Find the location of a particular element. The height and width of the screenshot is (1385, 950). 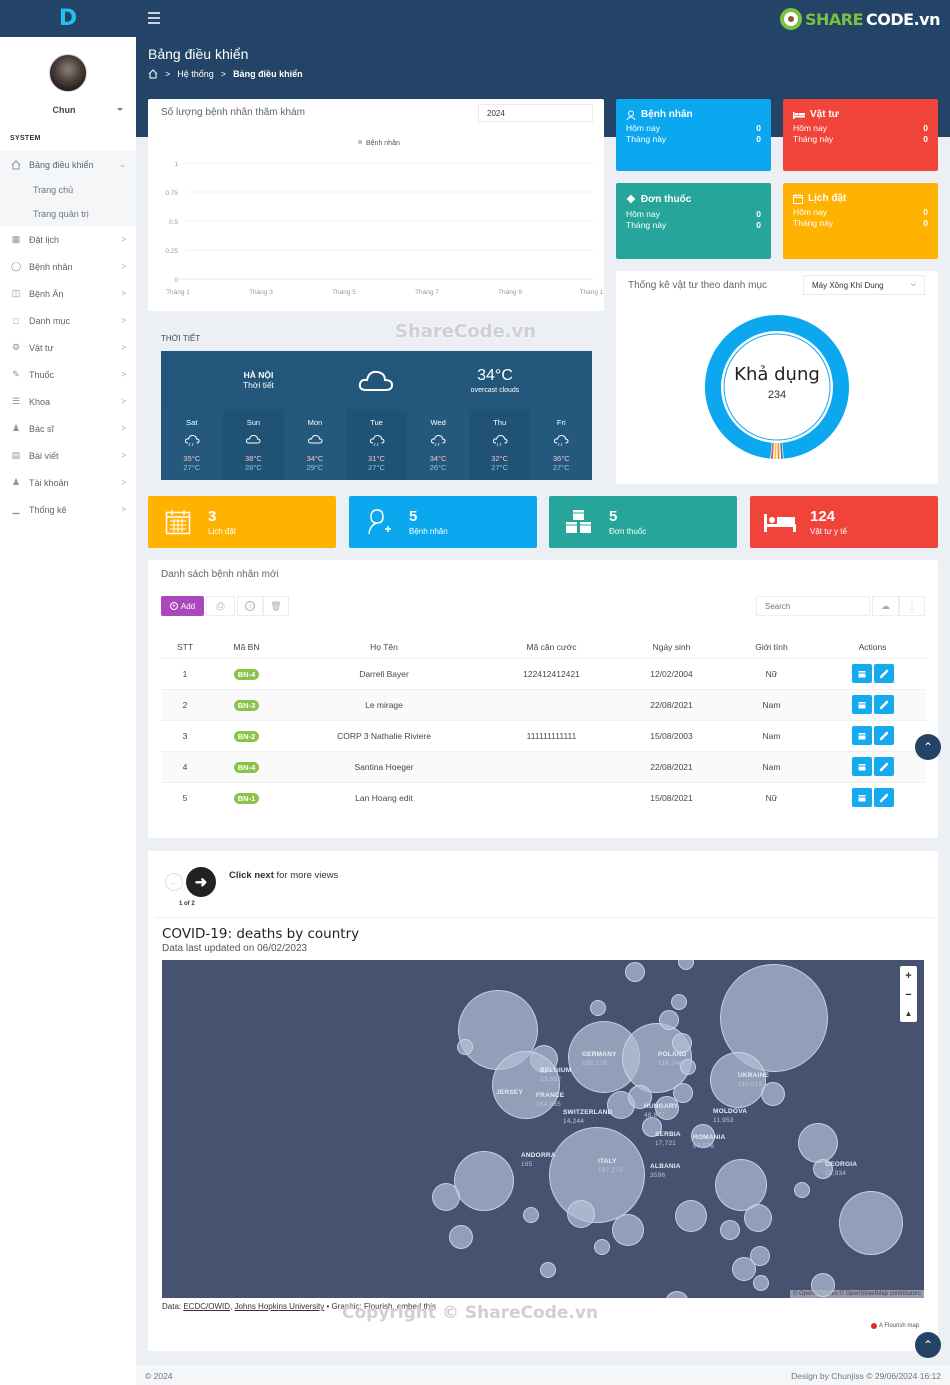

kpi-supplies: 124 Vật tư y tế is located at coordinates (844, 522).